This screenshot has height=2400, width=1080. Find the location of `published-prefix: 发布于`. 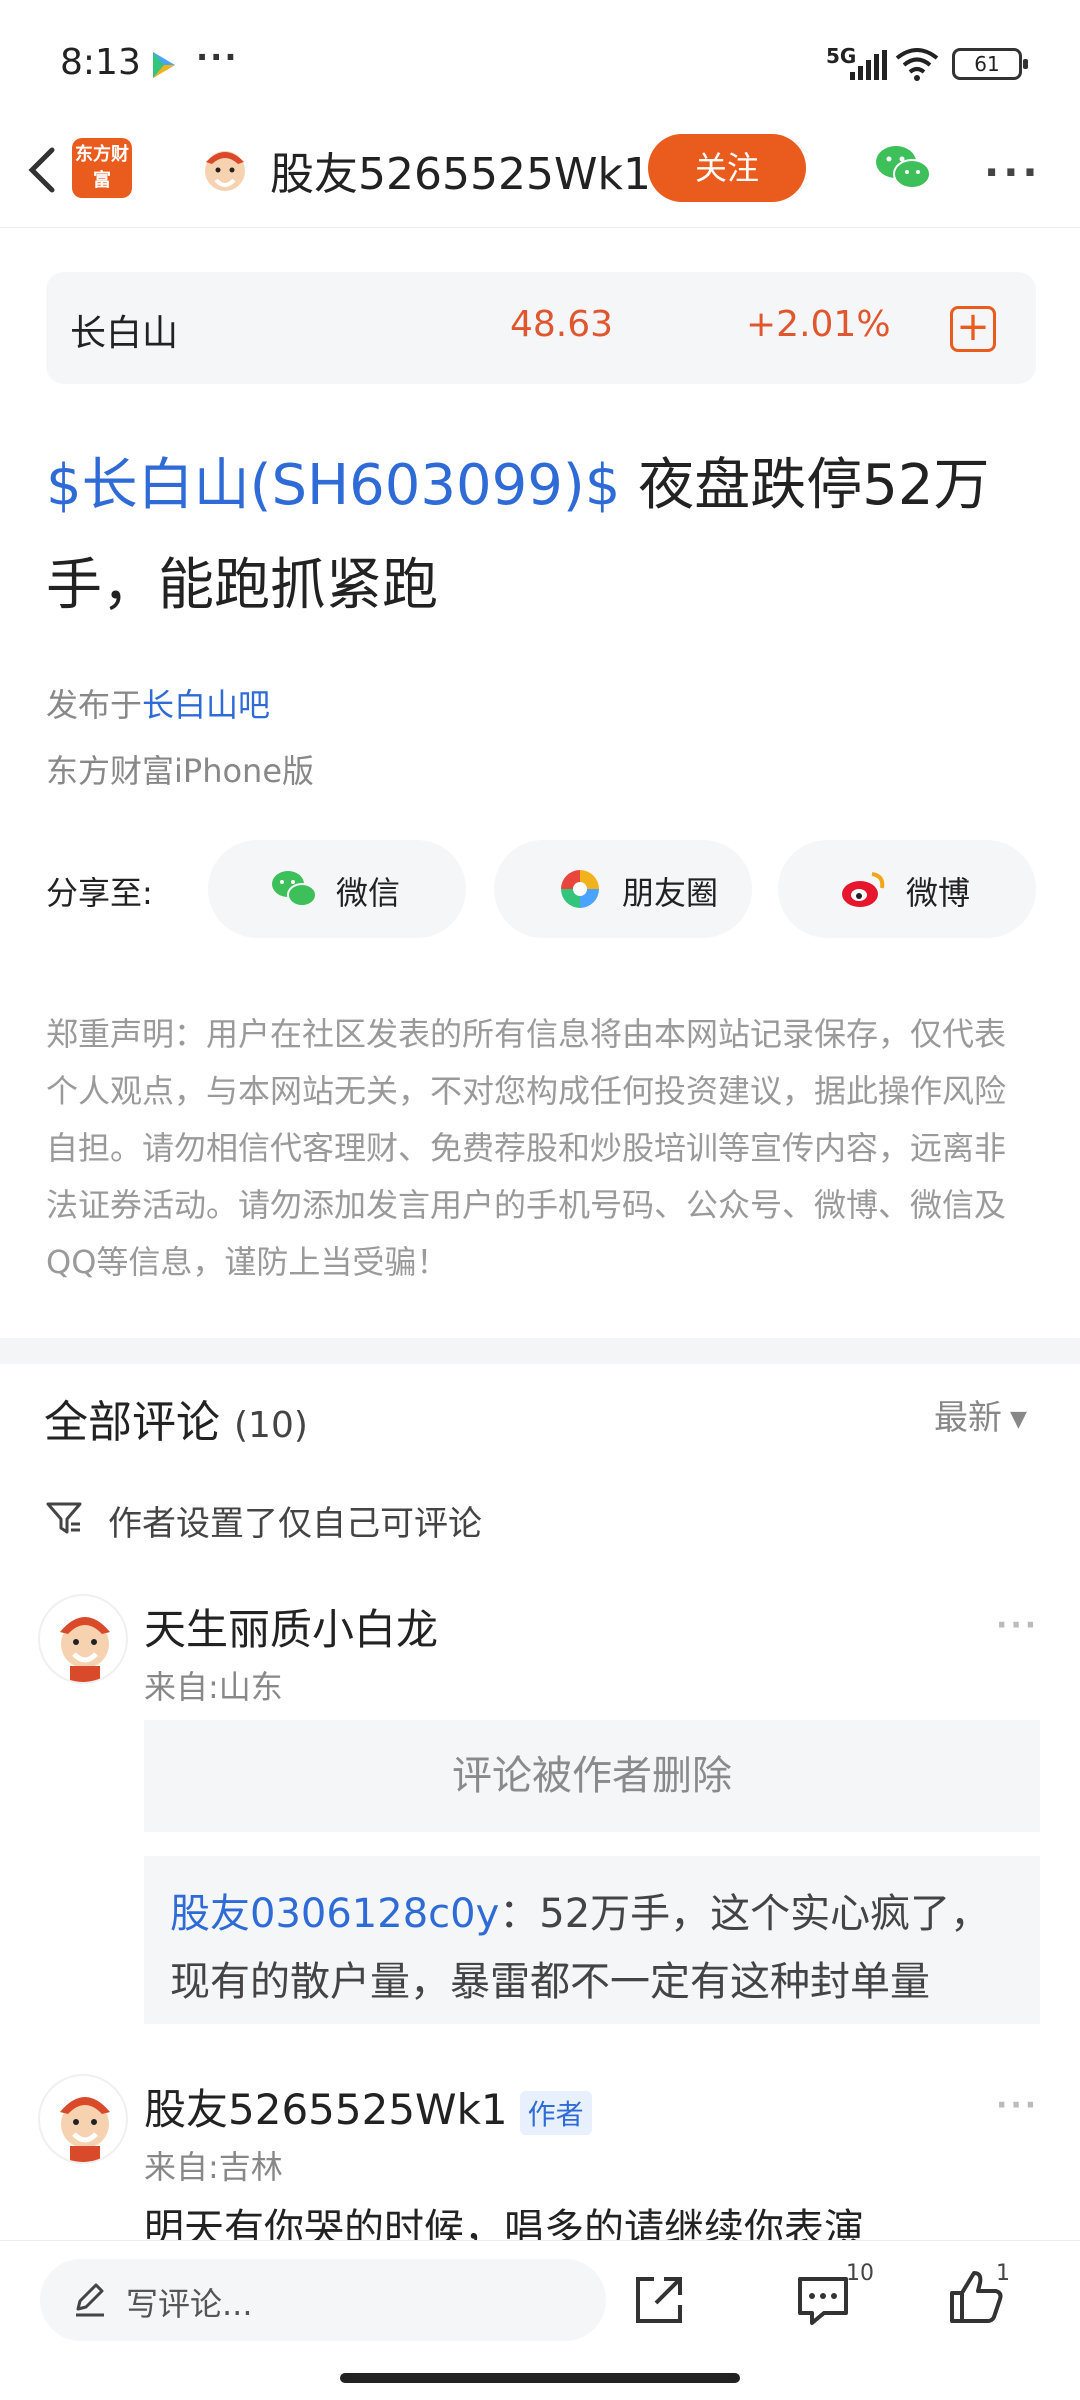

published-prefix: 发布于 is located at coordinates (94, 705).